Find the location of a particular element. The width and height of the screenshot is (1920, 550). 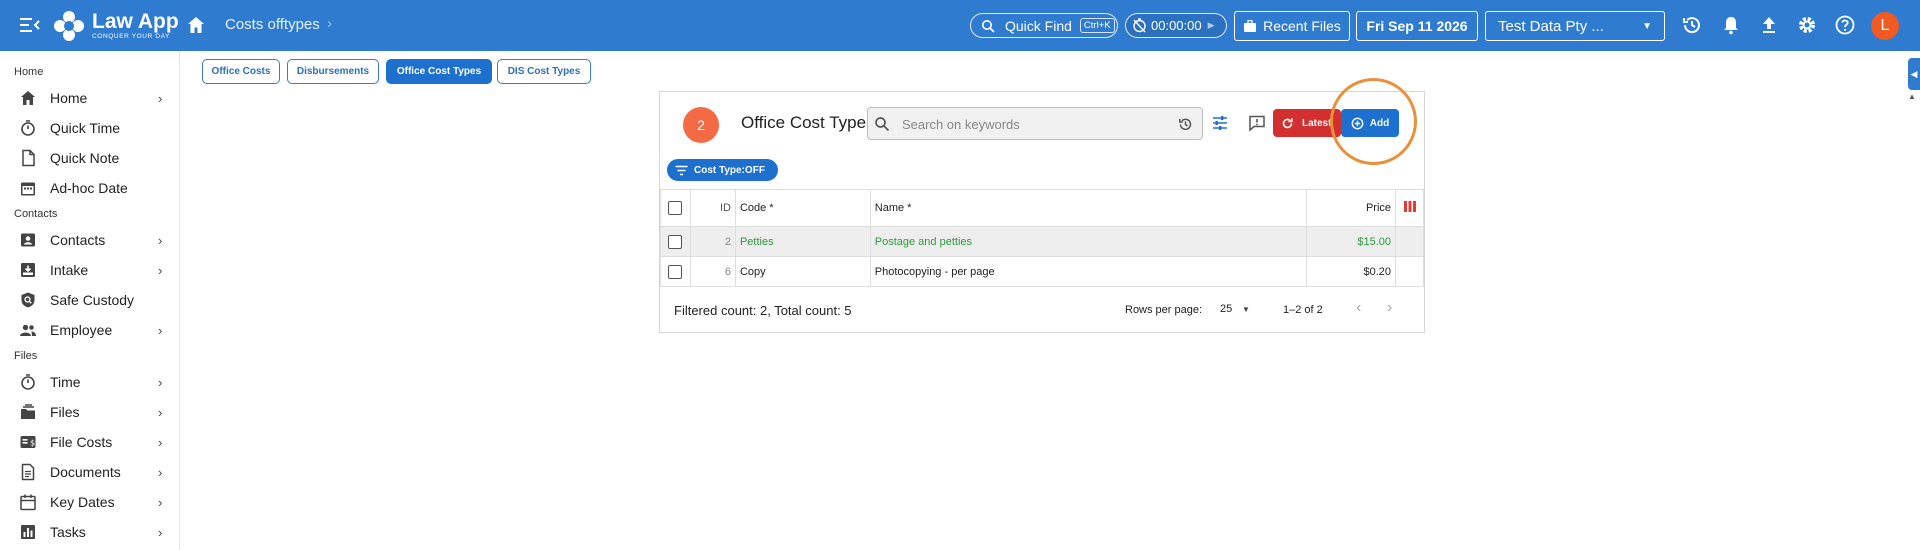

search-input is located at coordinates (1032, 124).